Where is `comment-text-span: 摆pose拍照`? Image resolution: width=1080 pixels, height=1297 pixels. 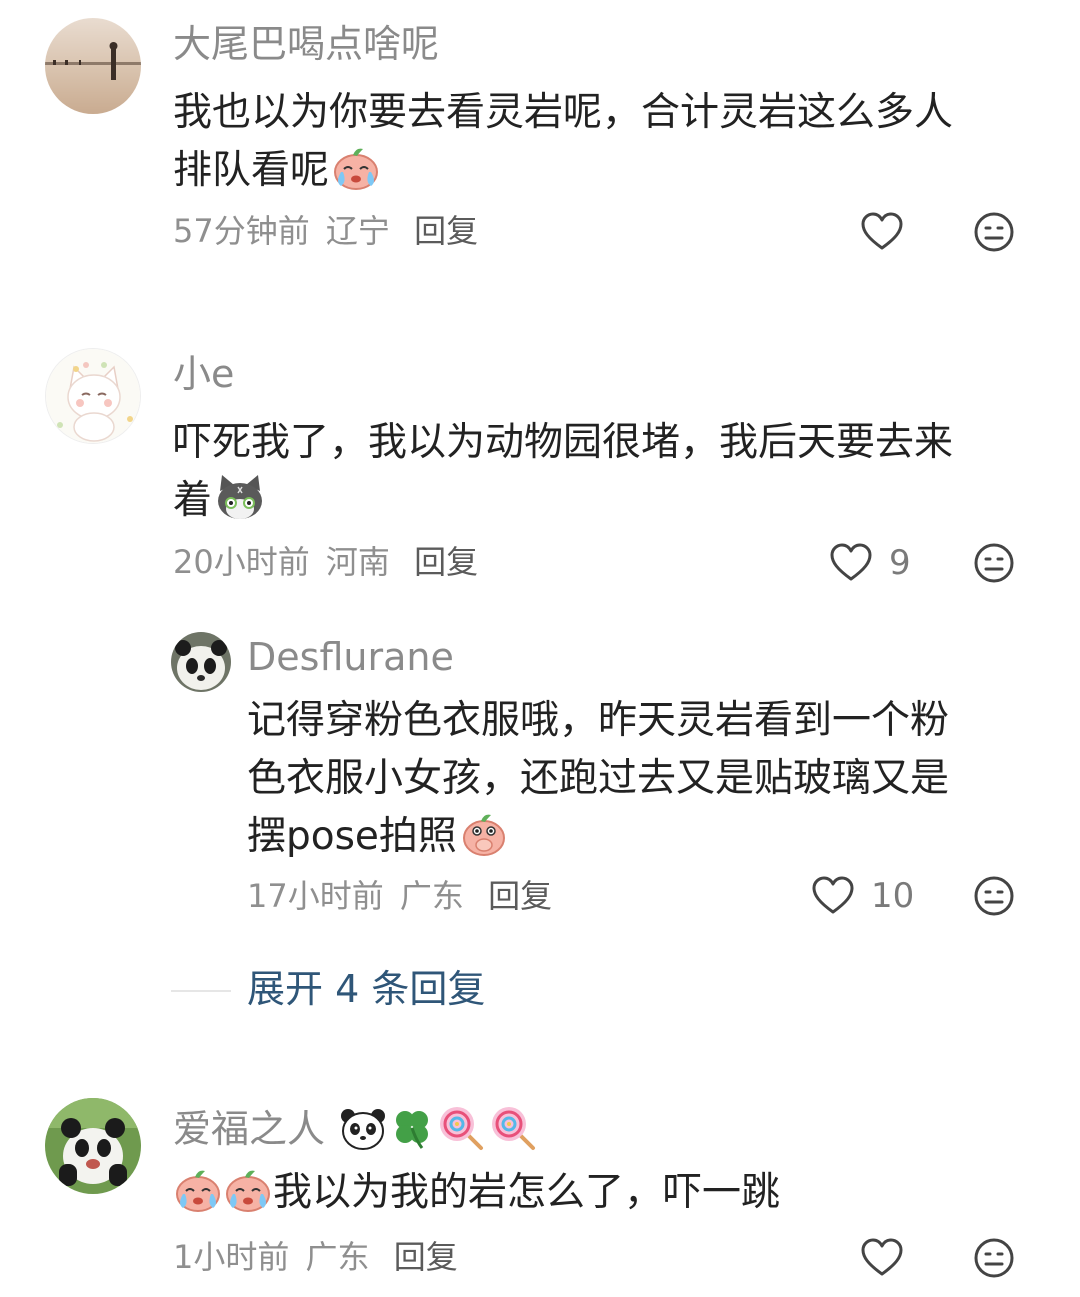 comment-text-span: 摆pose拍照 is located at coordinates (352, 836).